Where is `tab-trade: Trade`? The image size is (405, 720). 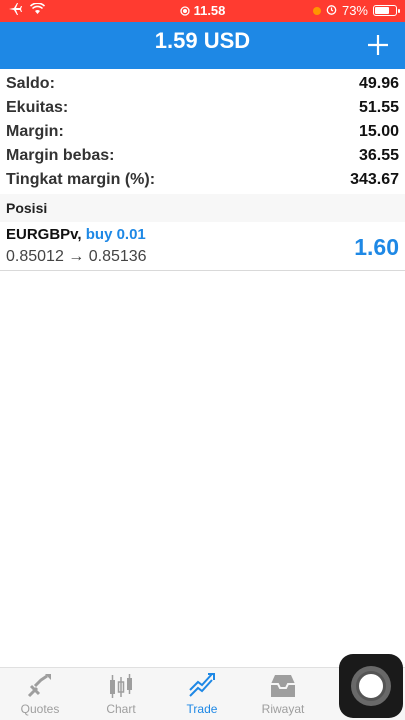 tab-trade: Trade is located at coordinates (202, 696).